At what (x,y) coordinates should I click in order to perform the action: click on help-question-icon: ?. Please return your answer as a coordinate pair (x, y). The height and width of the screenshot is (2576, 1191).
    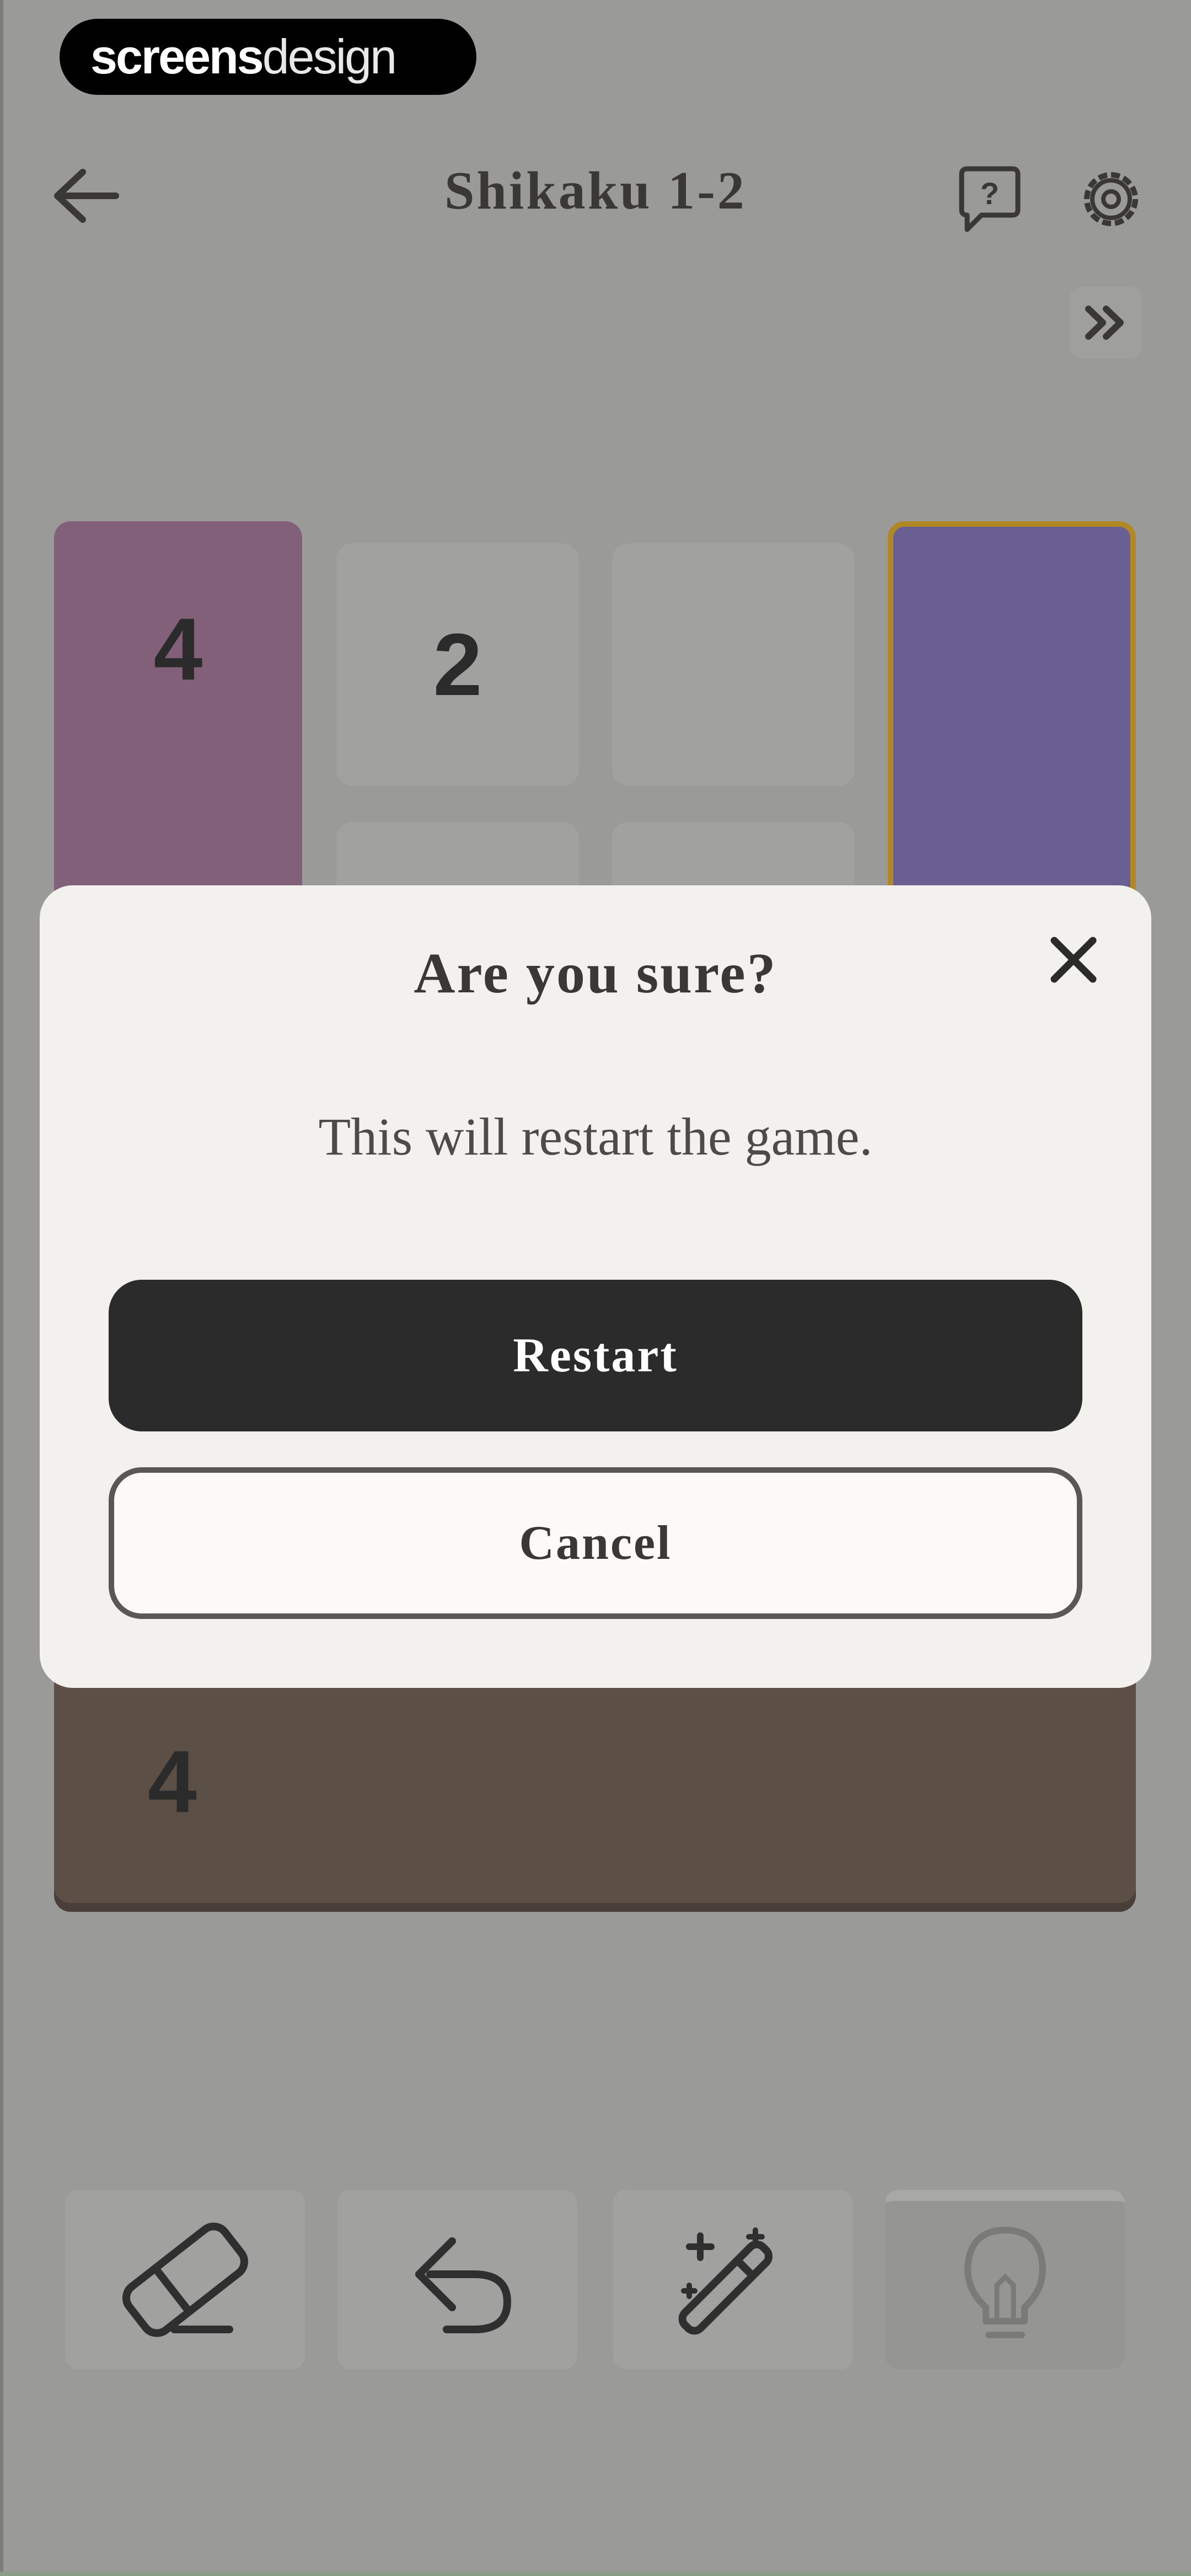
    Looking at the image, I should click on (990, 199).